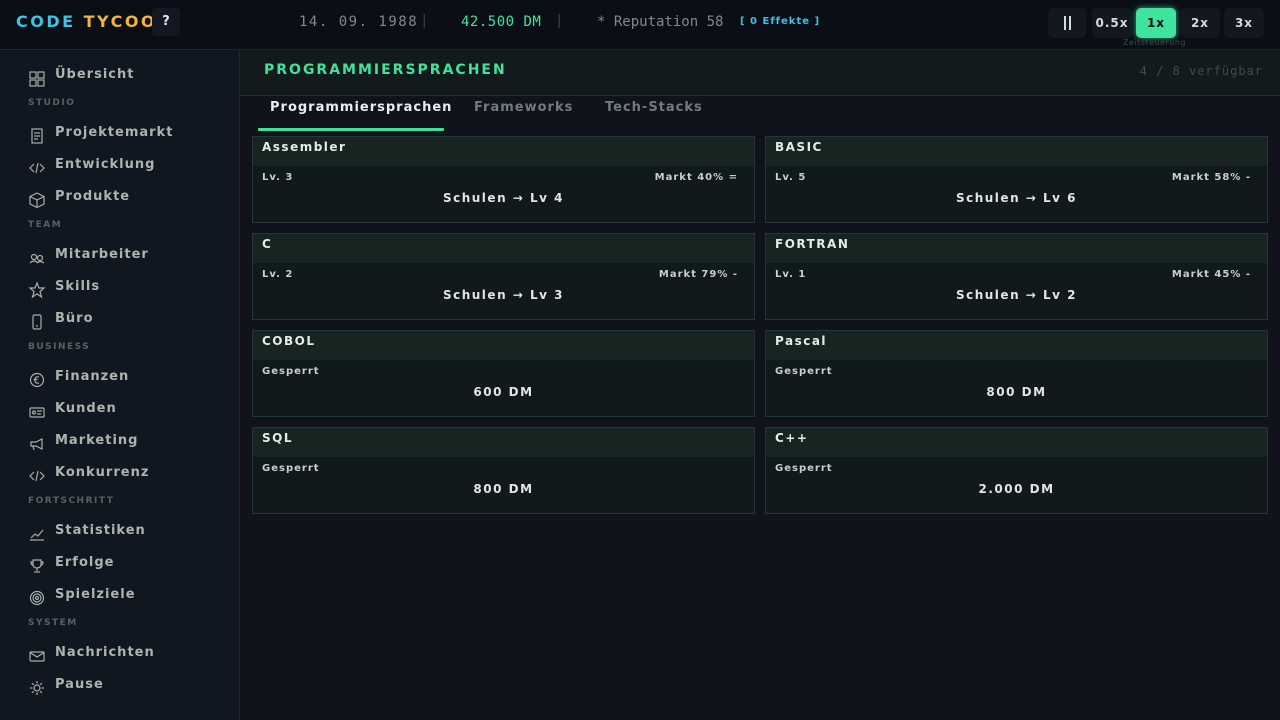 The height and width of the screenshot is (720, 1280). What do you see at coordinates (267, 244) in the screenshot?
I see `language-name: C` at bounding box center [267, 244].